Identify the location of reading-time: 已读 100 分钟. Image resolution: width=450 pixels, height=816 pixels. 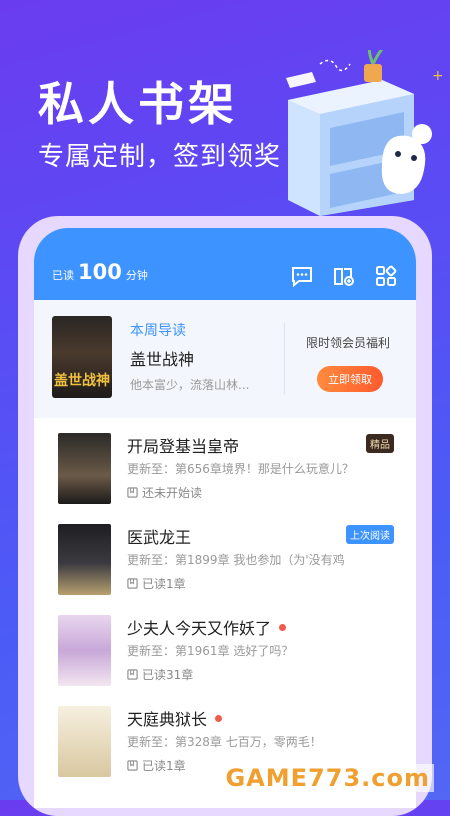
(100, 272).